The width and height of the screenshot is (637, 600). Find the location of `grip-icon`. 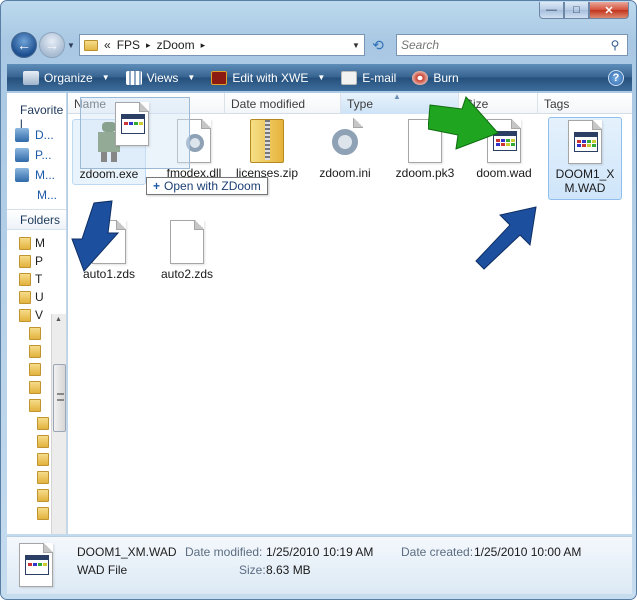

grip-icon is located at coordinates (60, 397).